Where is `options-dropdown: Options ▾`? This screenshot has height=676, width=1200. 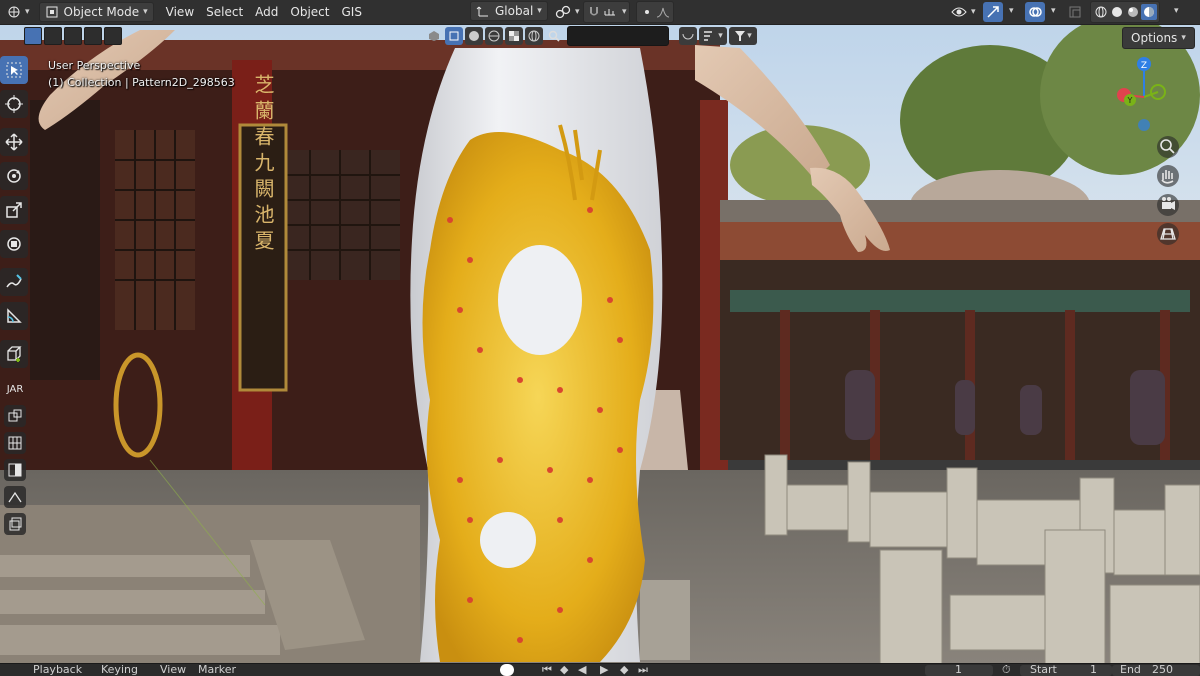
options-dropdown: Options ▾ is located at coordinates (1158, 38).